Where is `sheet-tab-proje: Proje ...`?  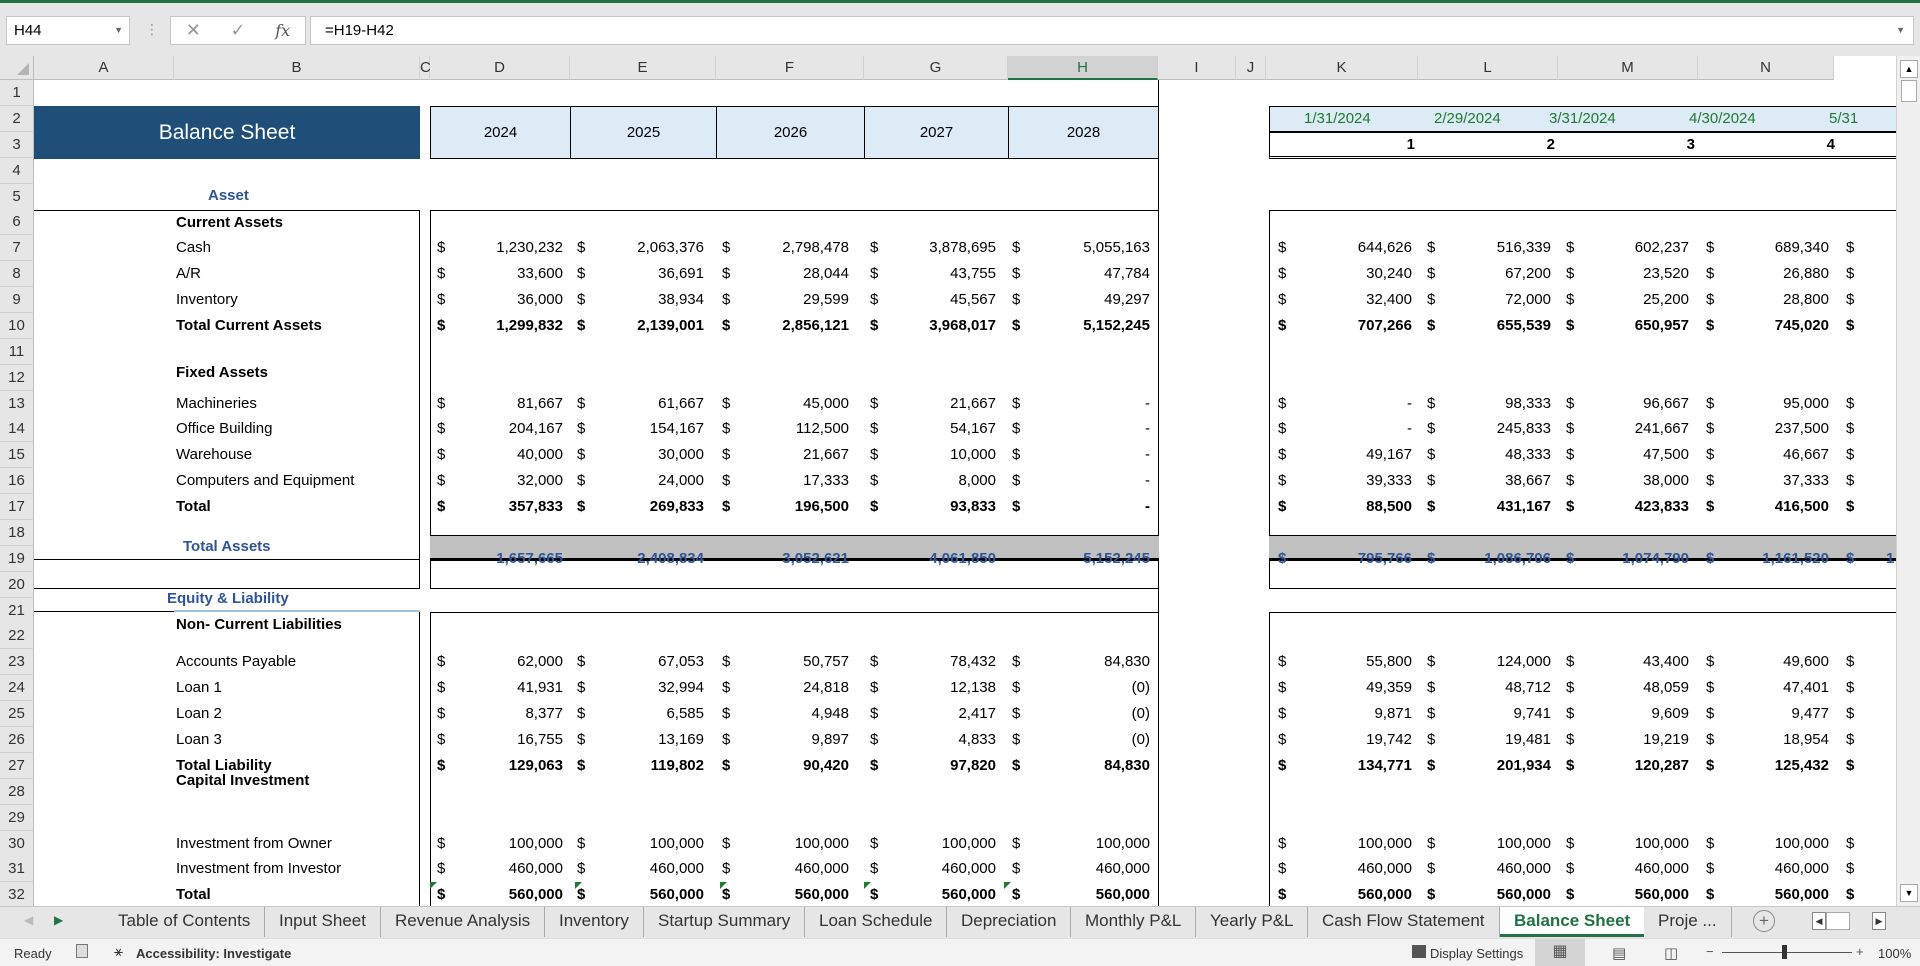 sheet-tab-proje: Proje ... is located at coordinates (1688, 922).